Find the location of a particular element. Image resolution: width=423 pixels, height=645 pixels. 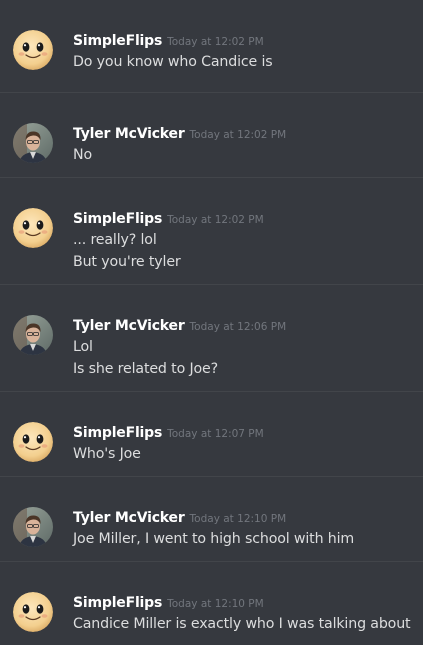

message-text: Is she related to Joe? is located at coordinates (145, 369).